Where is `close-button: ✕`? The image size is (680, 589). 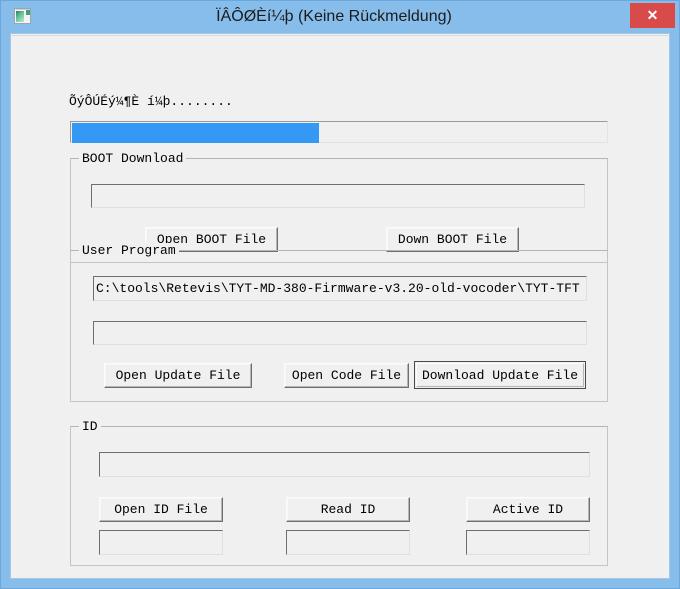 close-button: ✕ is located at coordinates (652, 15).